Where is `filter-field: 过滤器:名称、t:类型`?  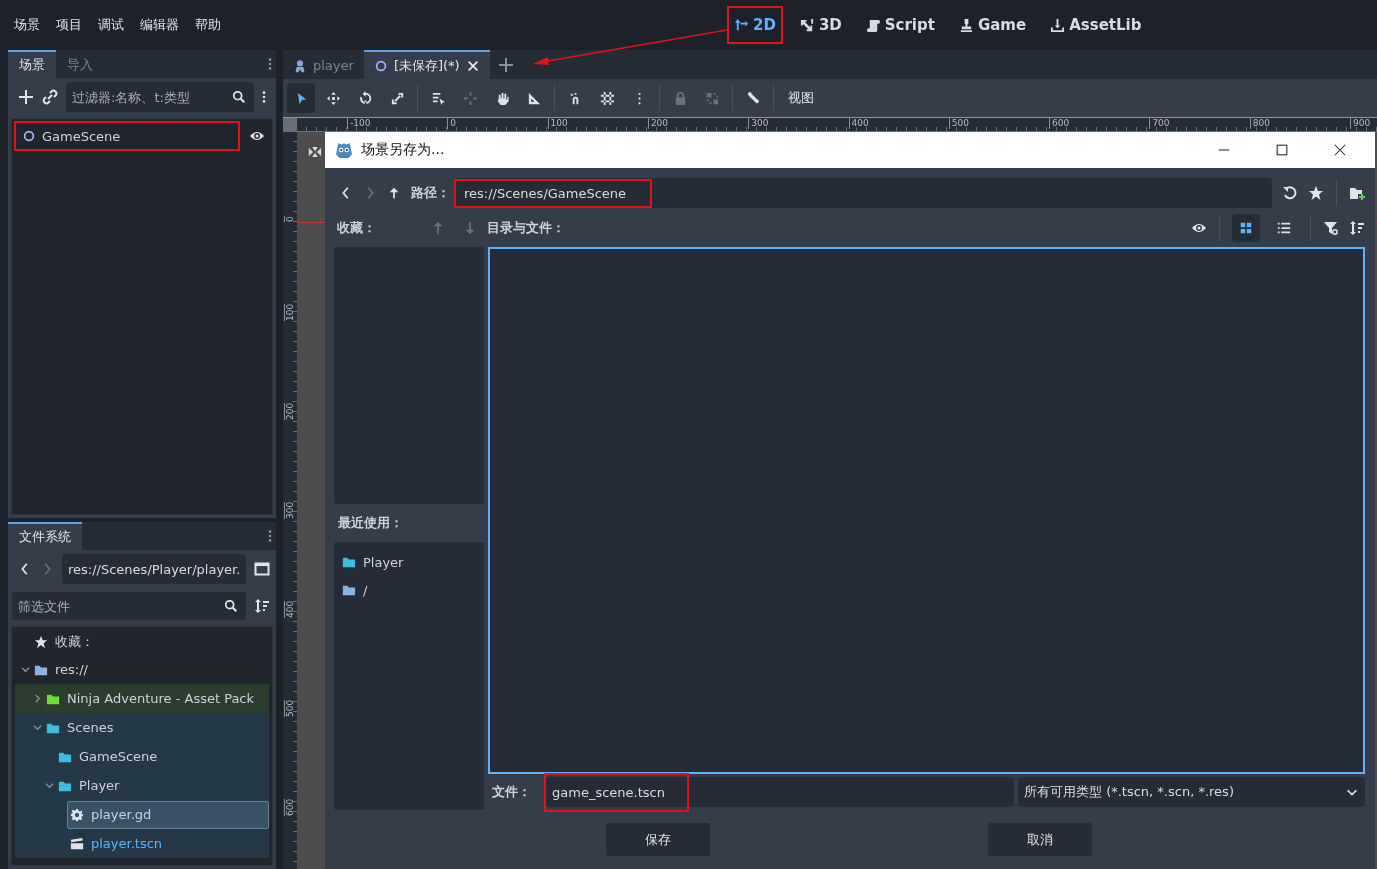
filter-field: 过滤器:名称、t:类型 is located at coordinates (160, 97).